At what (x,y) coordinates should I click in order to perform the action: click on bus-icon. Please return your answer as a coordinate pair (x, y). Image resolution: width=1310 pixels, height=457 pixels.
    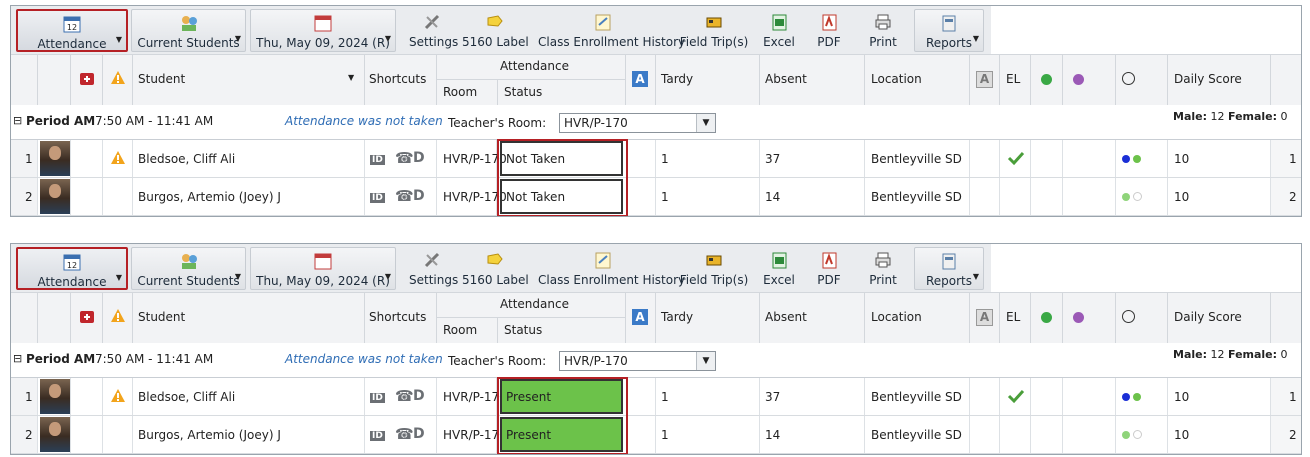
    Looking at the image, I should click on (714, 23).